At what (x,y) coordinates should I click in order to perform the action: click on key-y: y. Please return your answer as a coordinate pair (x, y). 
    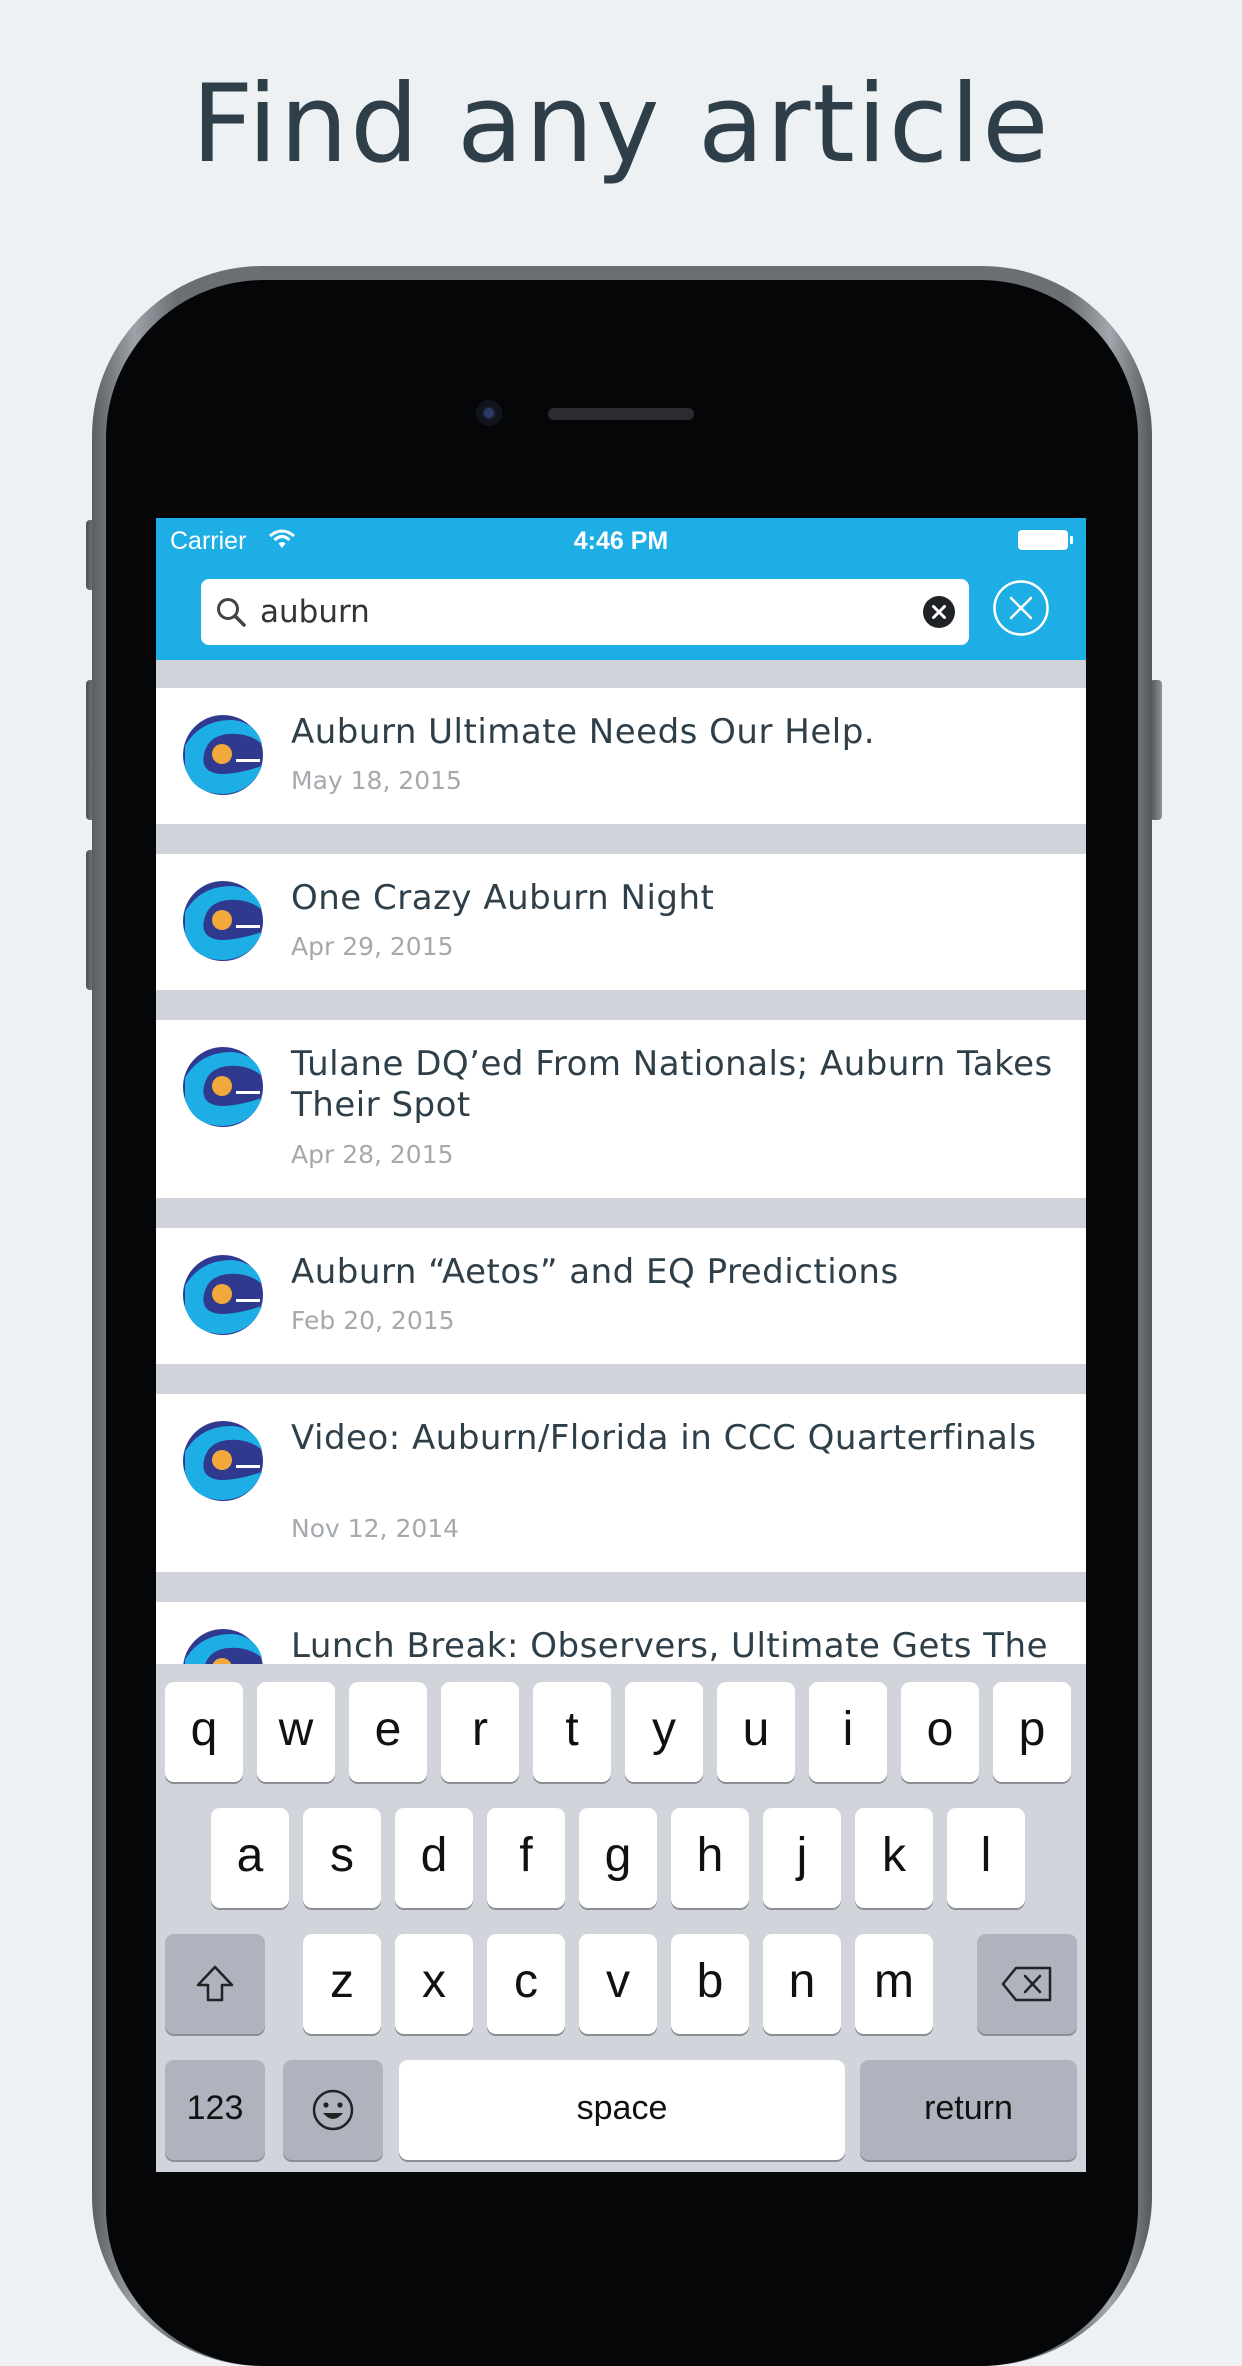
    Looking at the image, I should click on (664, 1732).